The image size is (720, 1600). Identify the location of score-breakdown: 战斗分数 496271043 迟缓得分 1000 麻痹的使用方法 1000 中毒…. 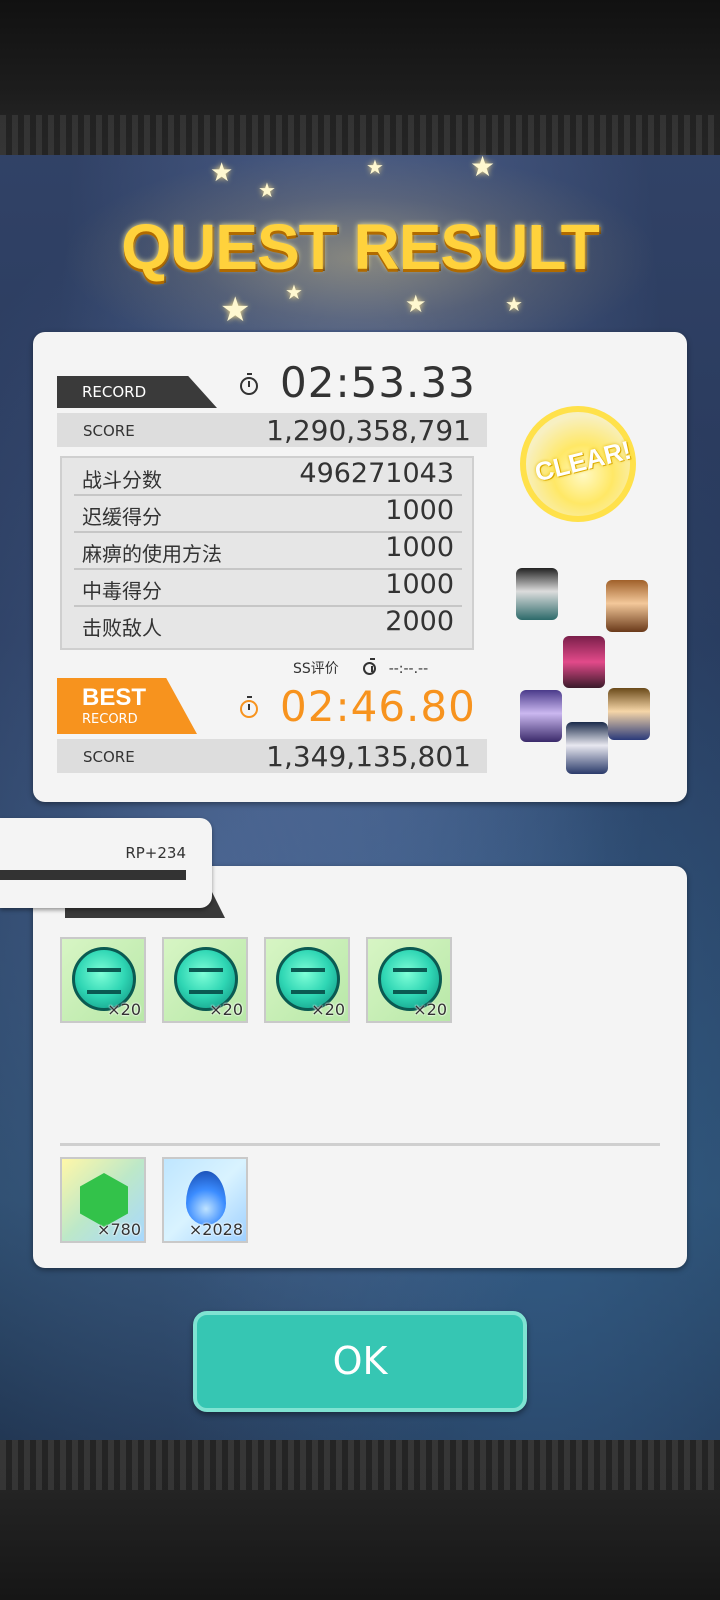
(267, 553).